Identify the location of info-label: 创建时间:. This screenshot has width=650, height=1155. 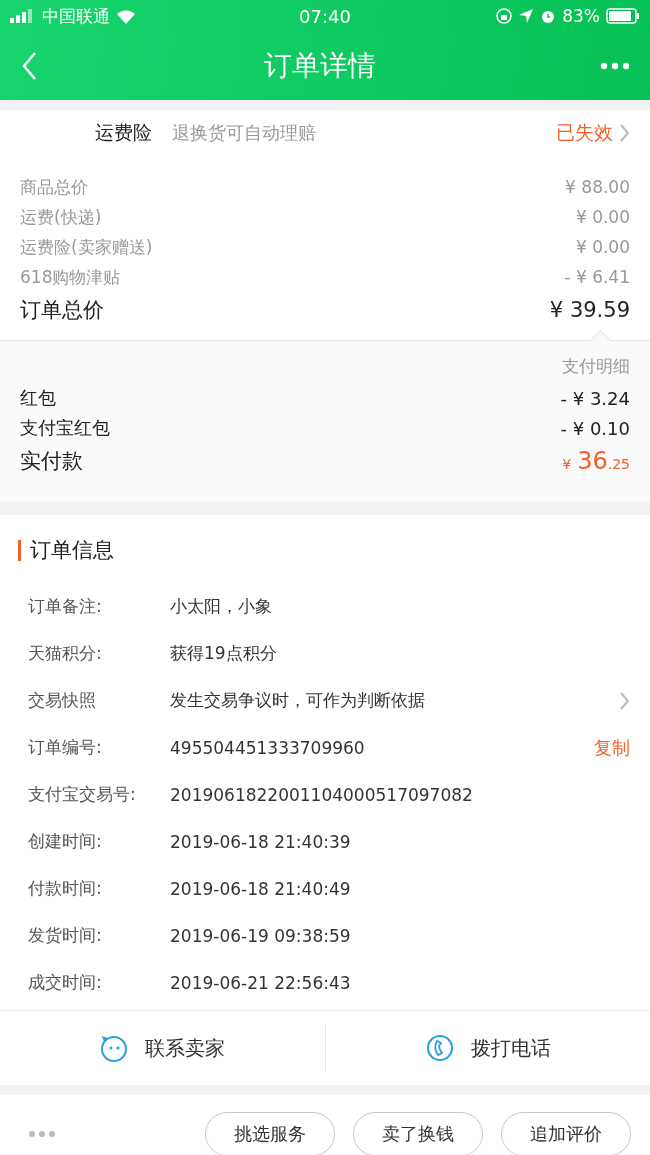
(65, 841).